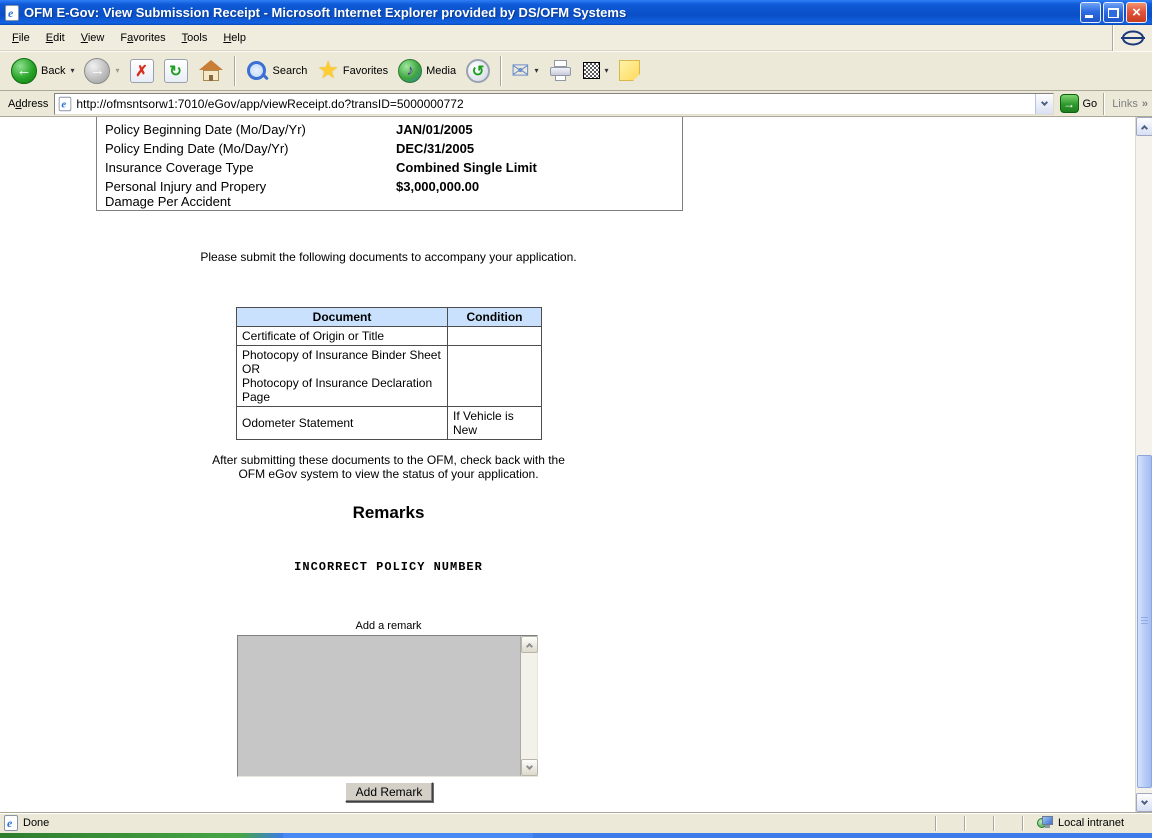 This screenshot has width=1152, height=838. I want to click on stop-icon: ✗, so click(141, 70).